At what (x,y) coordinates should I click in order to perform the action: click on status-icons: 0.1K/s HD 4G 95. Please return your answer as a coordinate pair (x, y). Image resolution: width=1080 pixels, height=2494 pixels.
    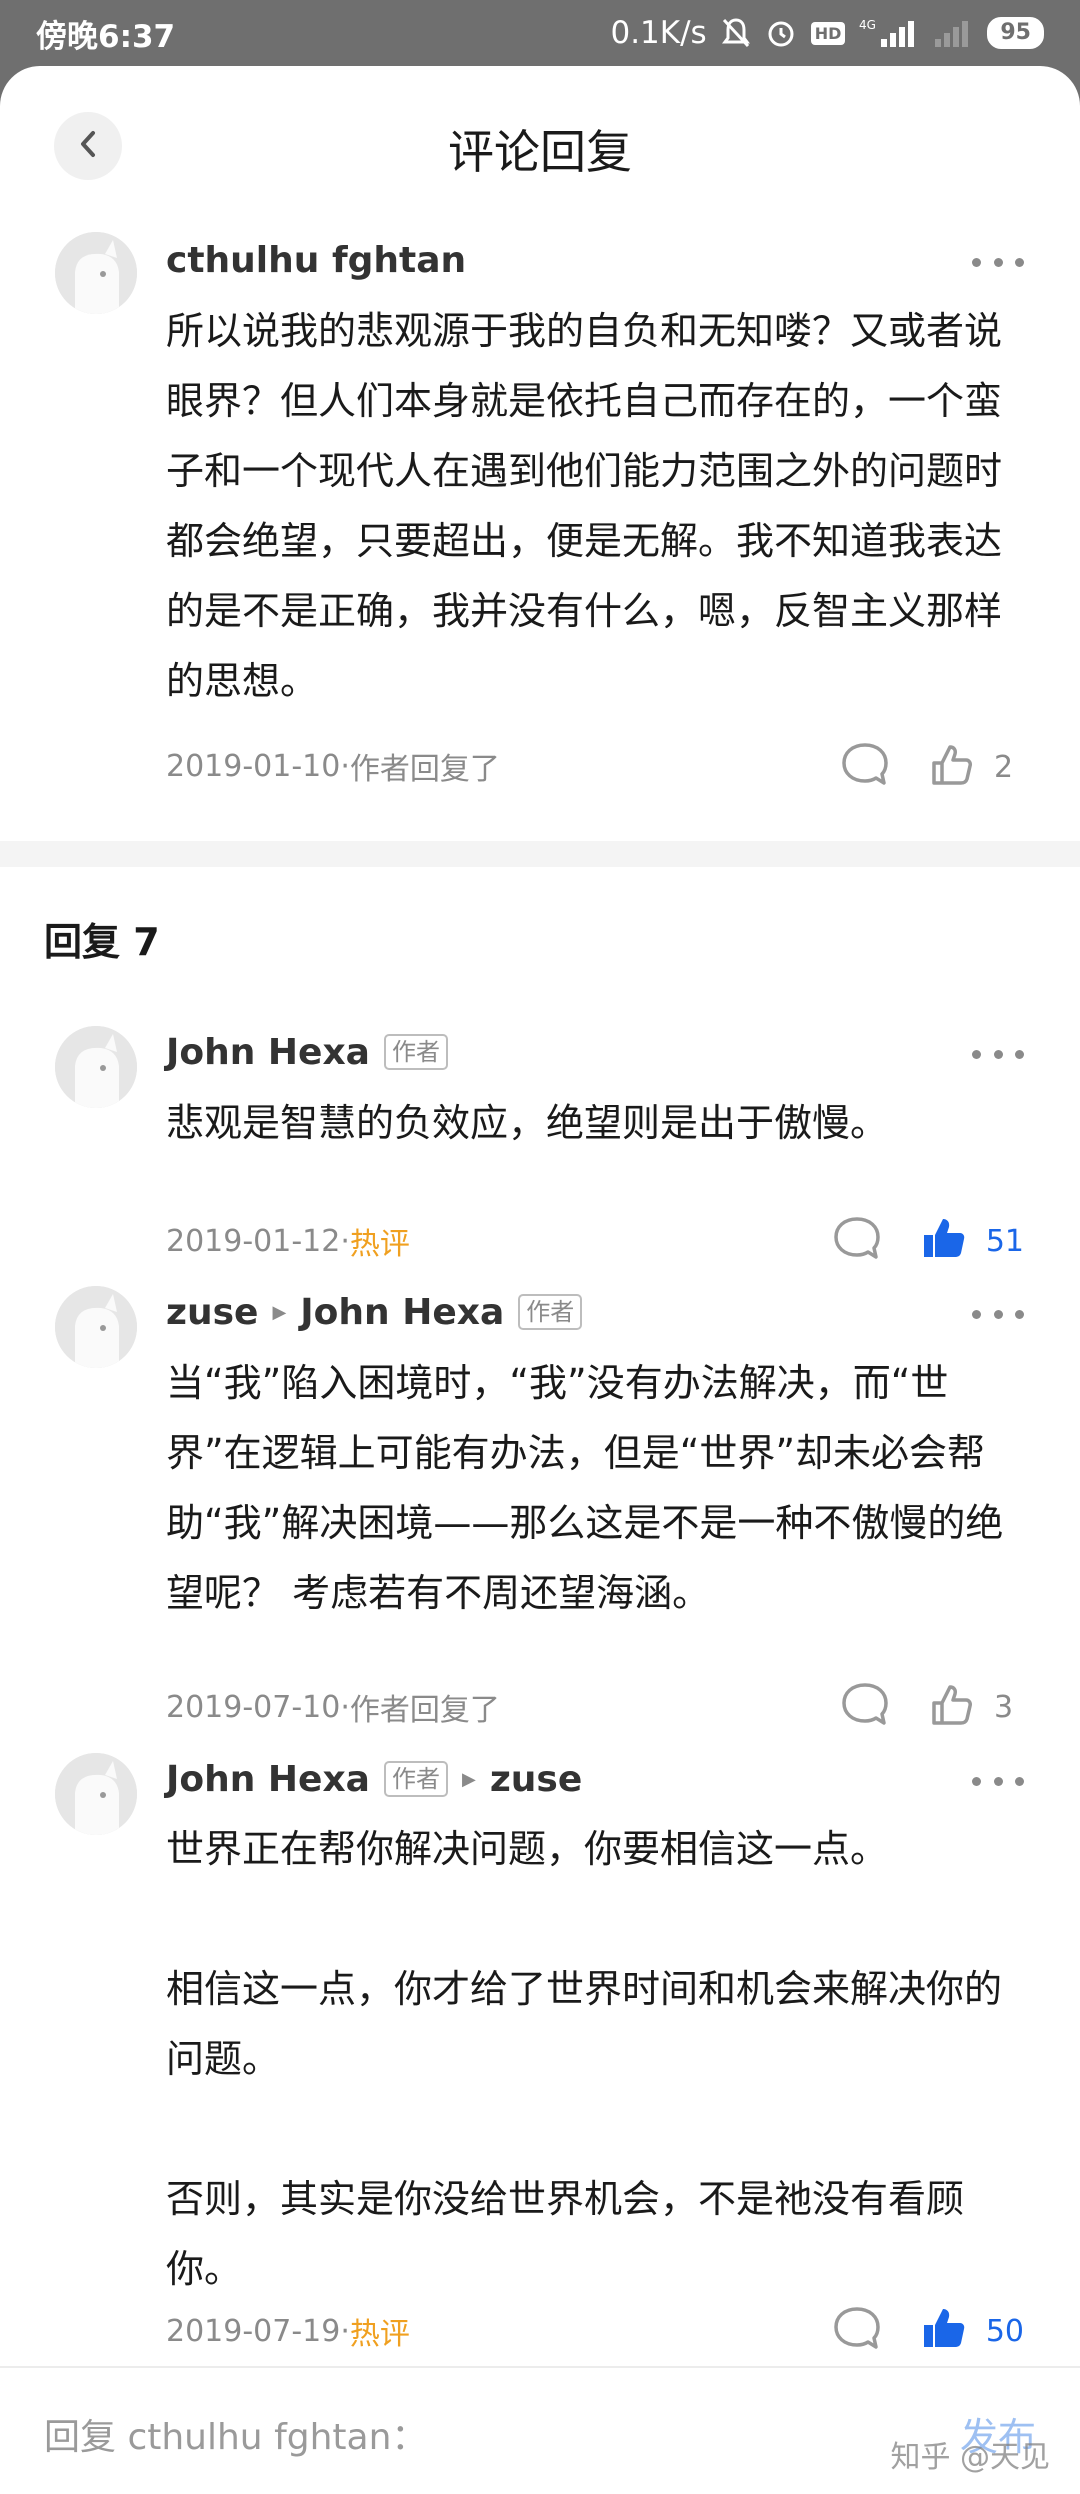
    Looking at the image, I should click on (827, 33).